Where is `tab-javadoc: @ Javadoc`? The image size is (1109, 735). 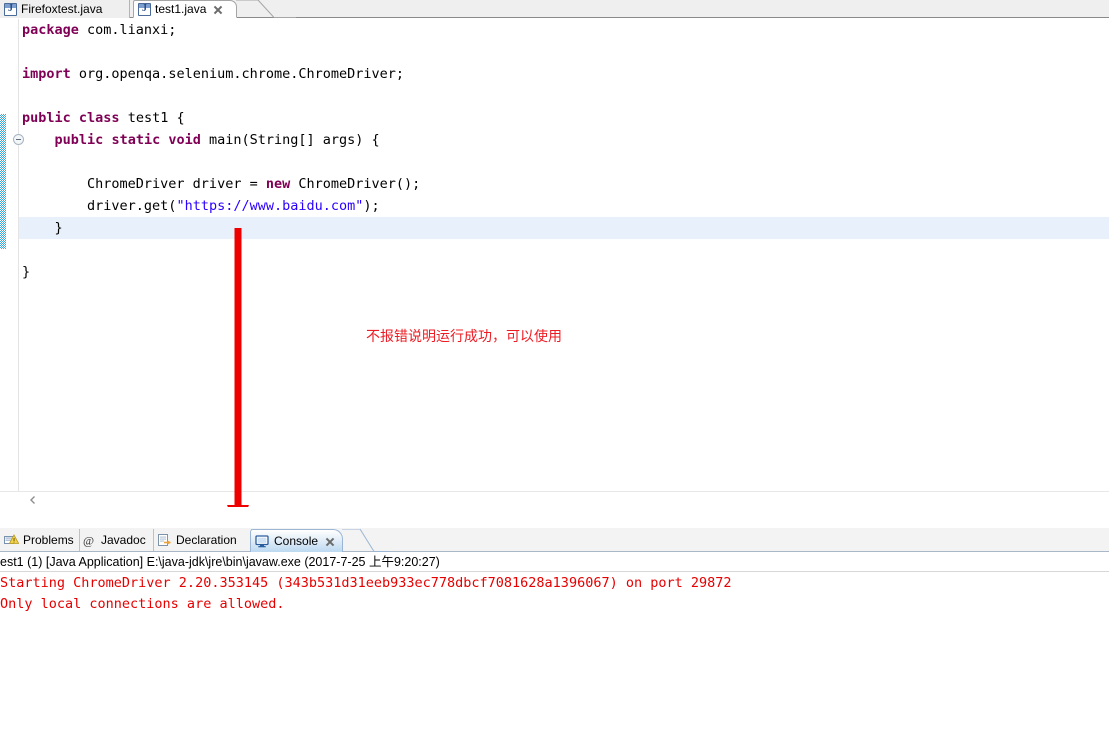
tab-javadoc: @ Javadoc is located at coordinates (116, 540).